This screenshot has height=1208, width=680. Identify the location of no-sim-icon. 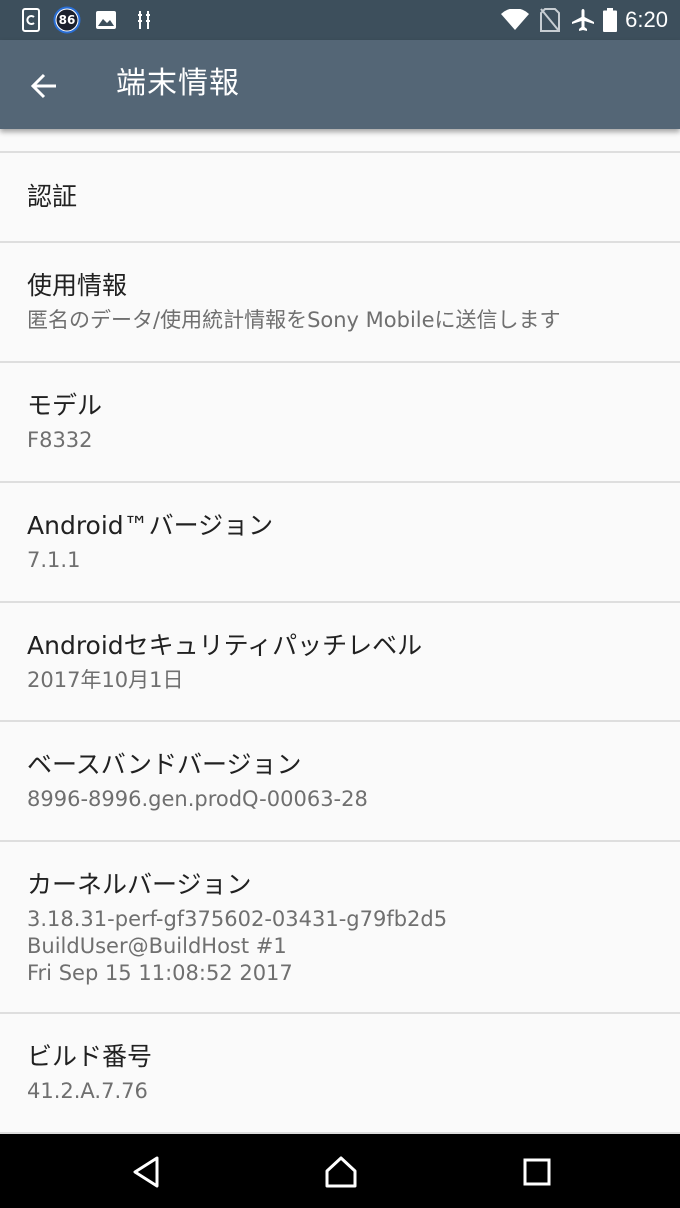
(550, 20).